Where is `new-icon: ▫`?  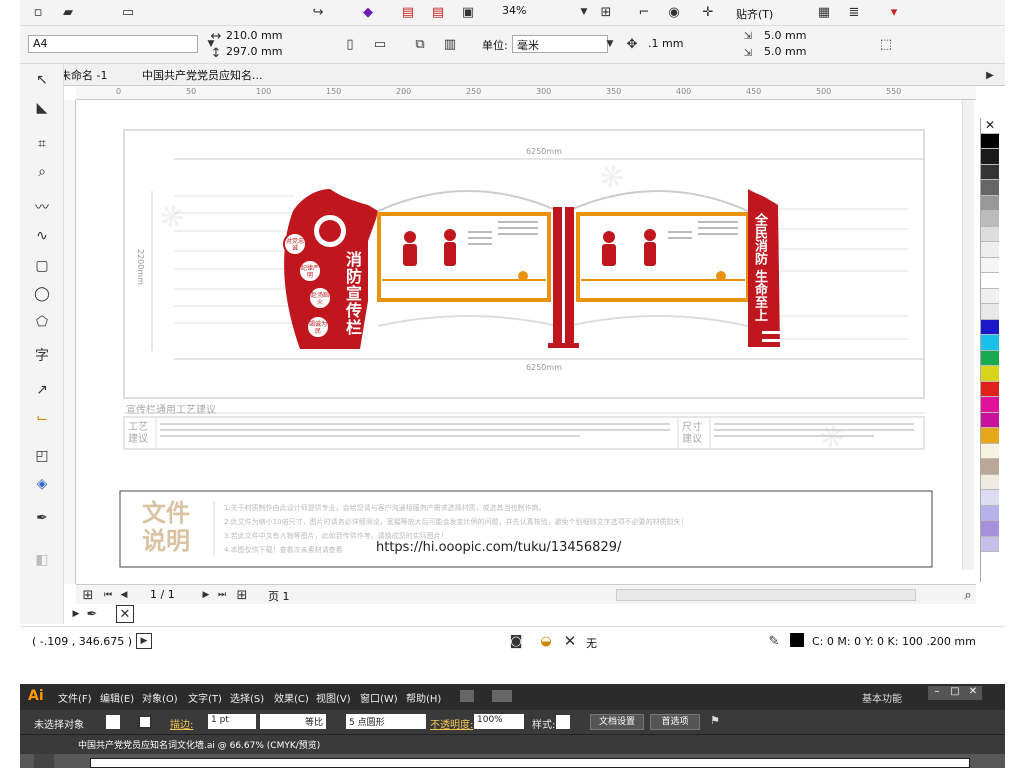
new-icon: ▫ is located at coordinates (38, 12).